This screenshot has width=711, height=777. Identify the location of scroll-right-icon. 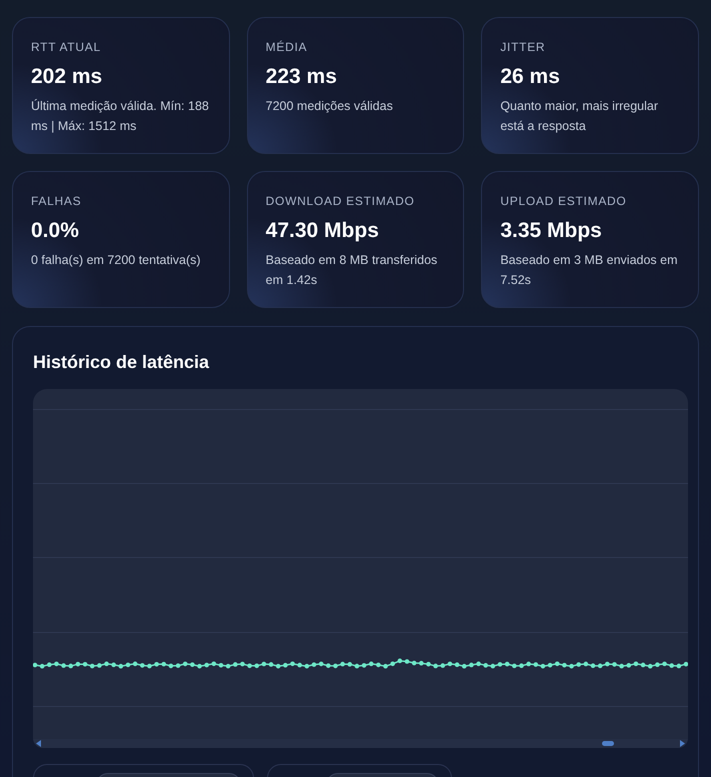
(682, 743).